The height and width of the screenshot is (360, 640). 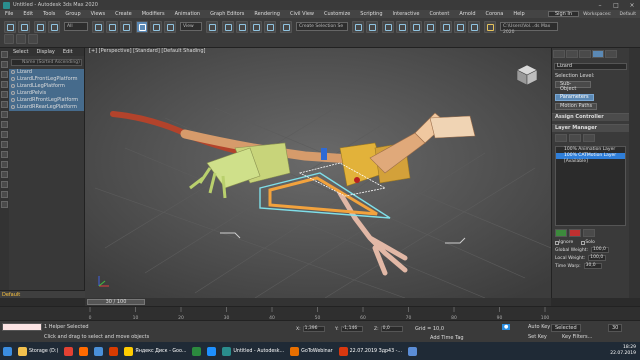 I want to click on undo-icon, so click(x=10, y=27).